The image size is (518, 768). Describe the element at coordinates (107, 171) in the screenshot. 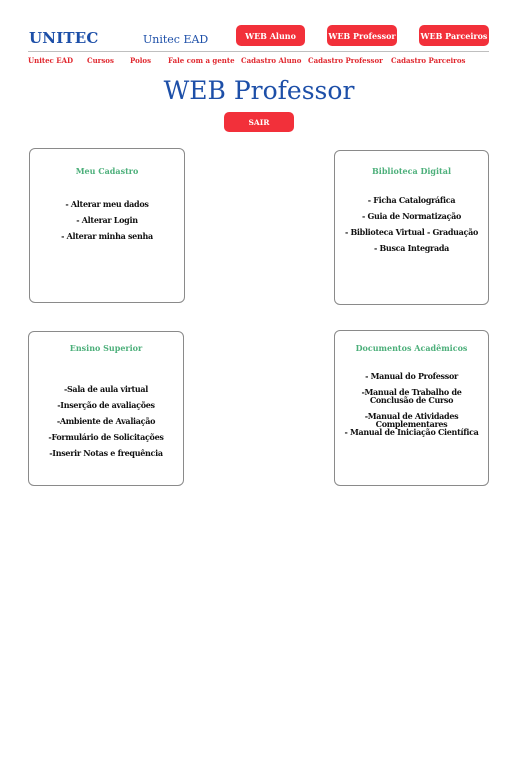

I see `card-title: Meu Cadastro` at that location.